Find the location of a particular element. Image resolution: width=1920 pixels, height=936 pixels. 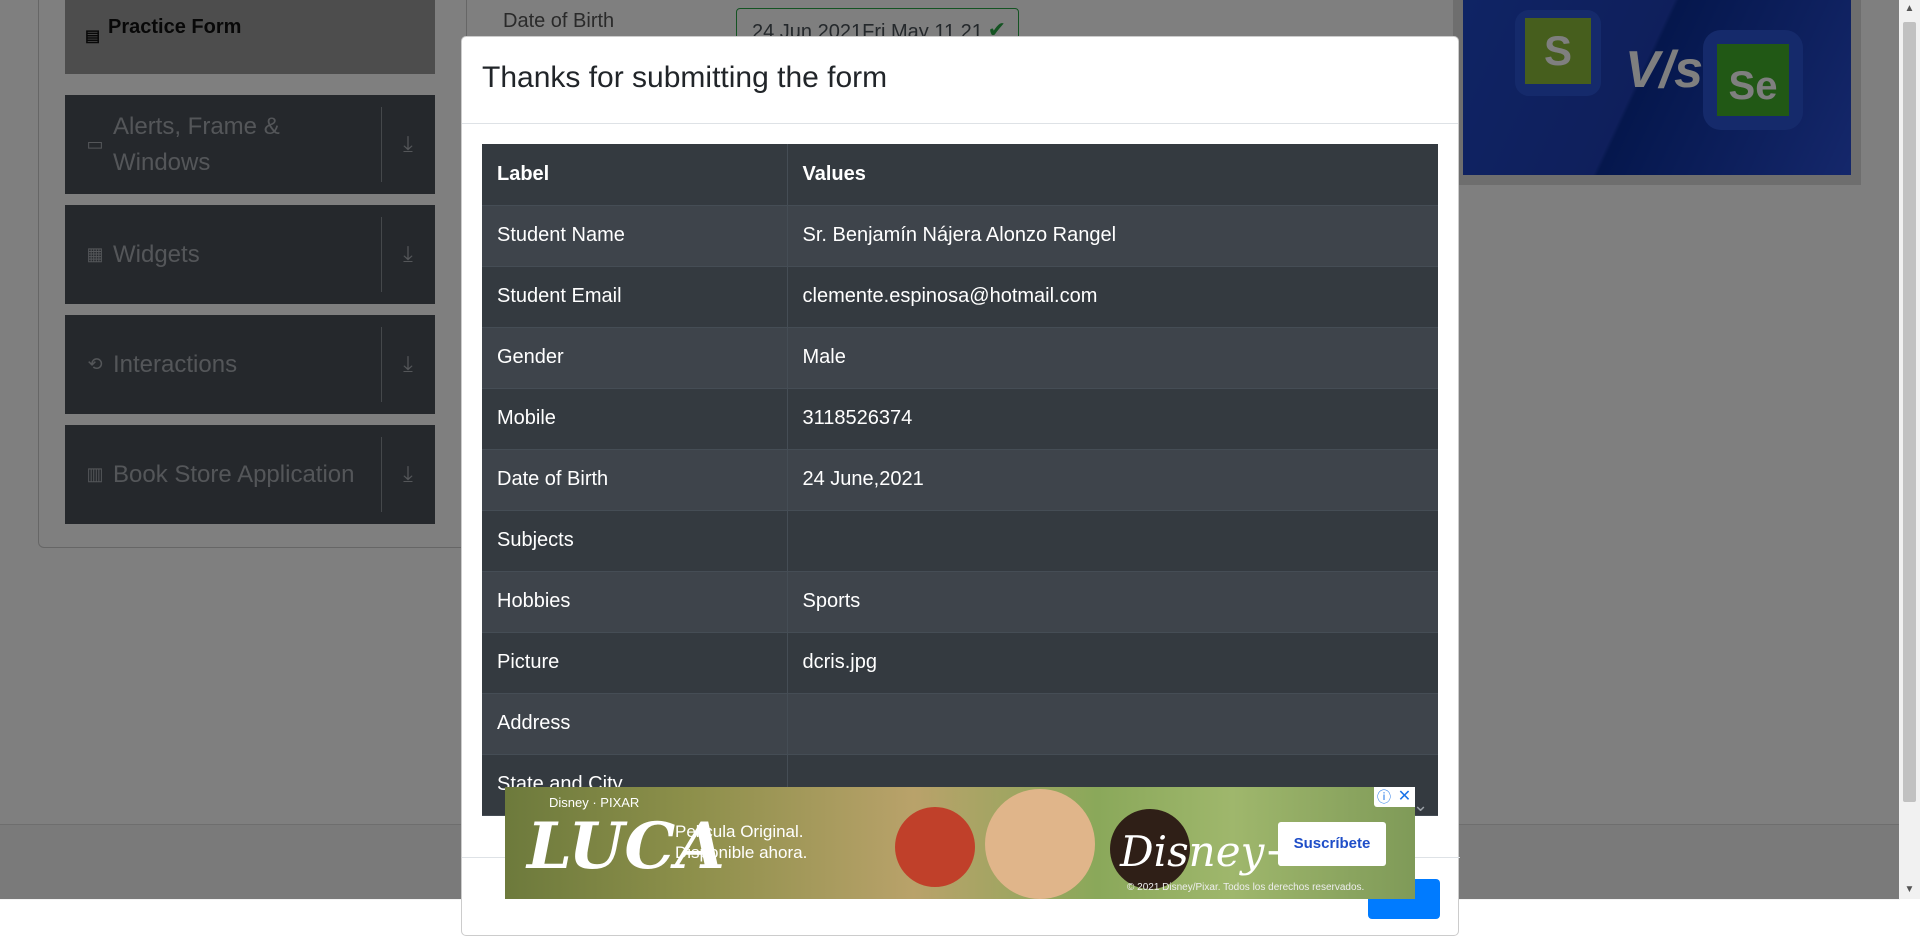

table-row: Subjects is located at coordinates (960, 541).